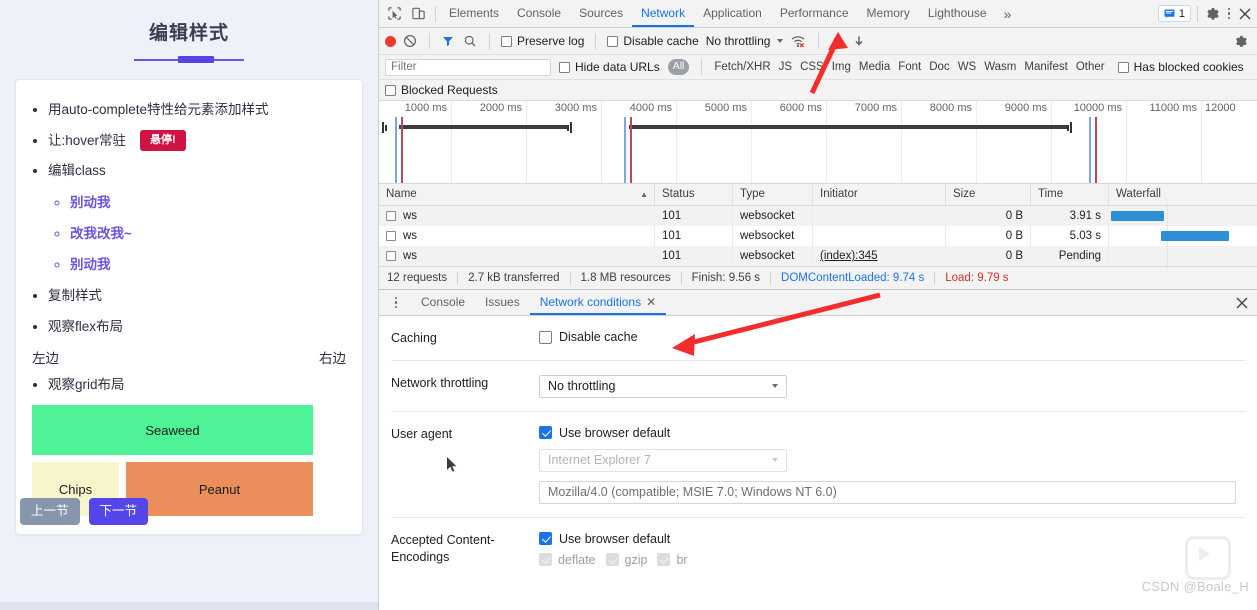 The image size is (1257, 610). I want to click on hide-data-urls-checkbox: Hide data URLs, so click(609, 67).